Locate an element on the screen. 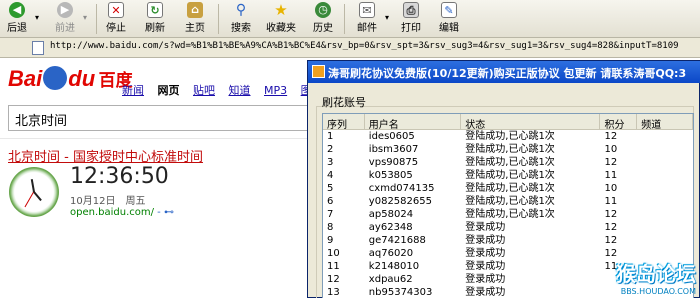 This screenshot has height=298, width=700. back-button: ◀ 后退 is located at coordinates (17, 19).